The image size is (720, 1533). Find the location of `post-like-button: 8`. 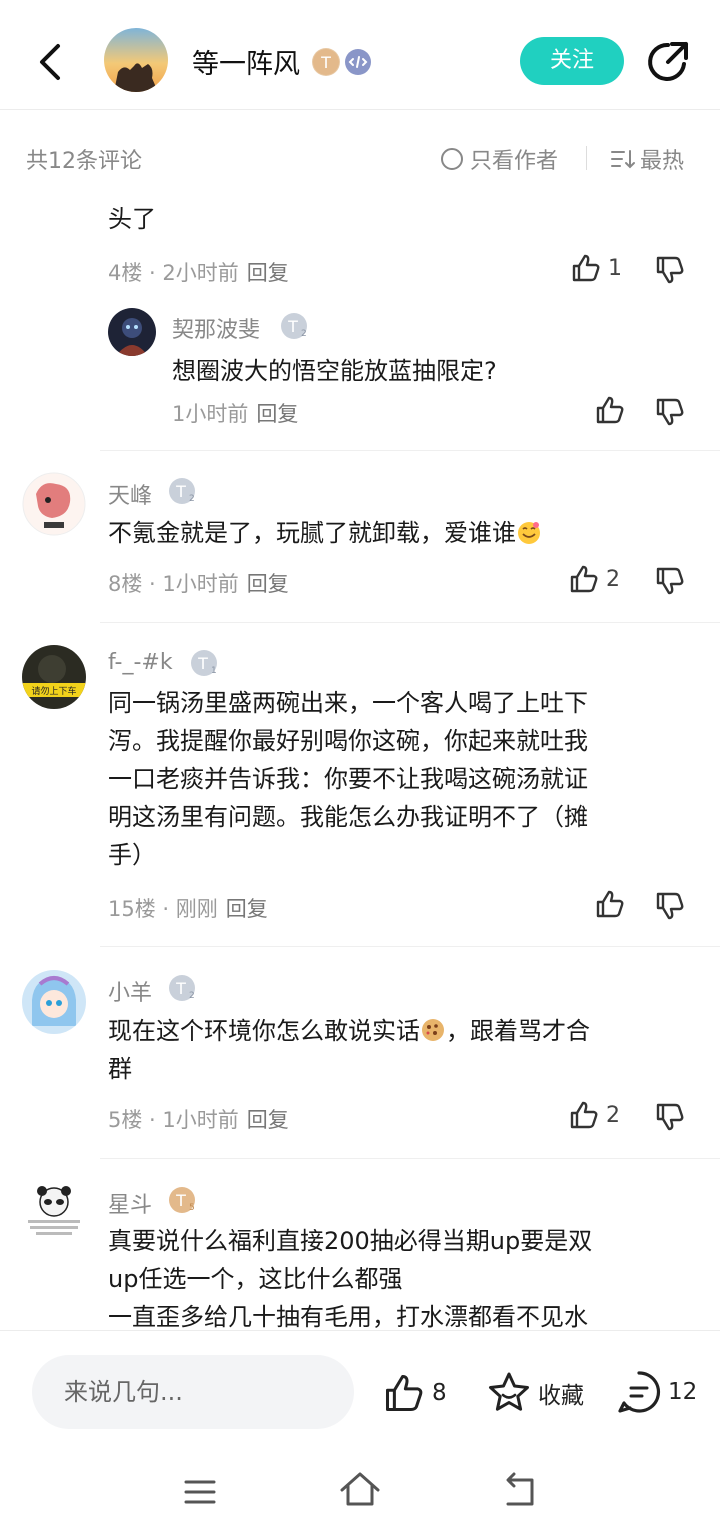

post-like-button: 8 is located at coordinates (414, 1393).